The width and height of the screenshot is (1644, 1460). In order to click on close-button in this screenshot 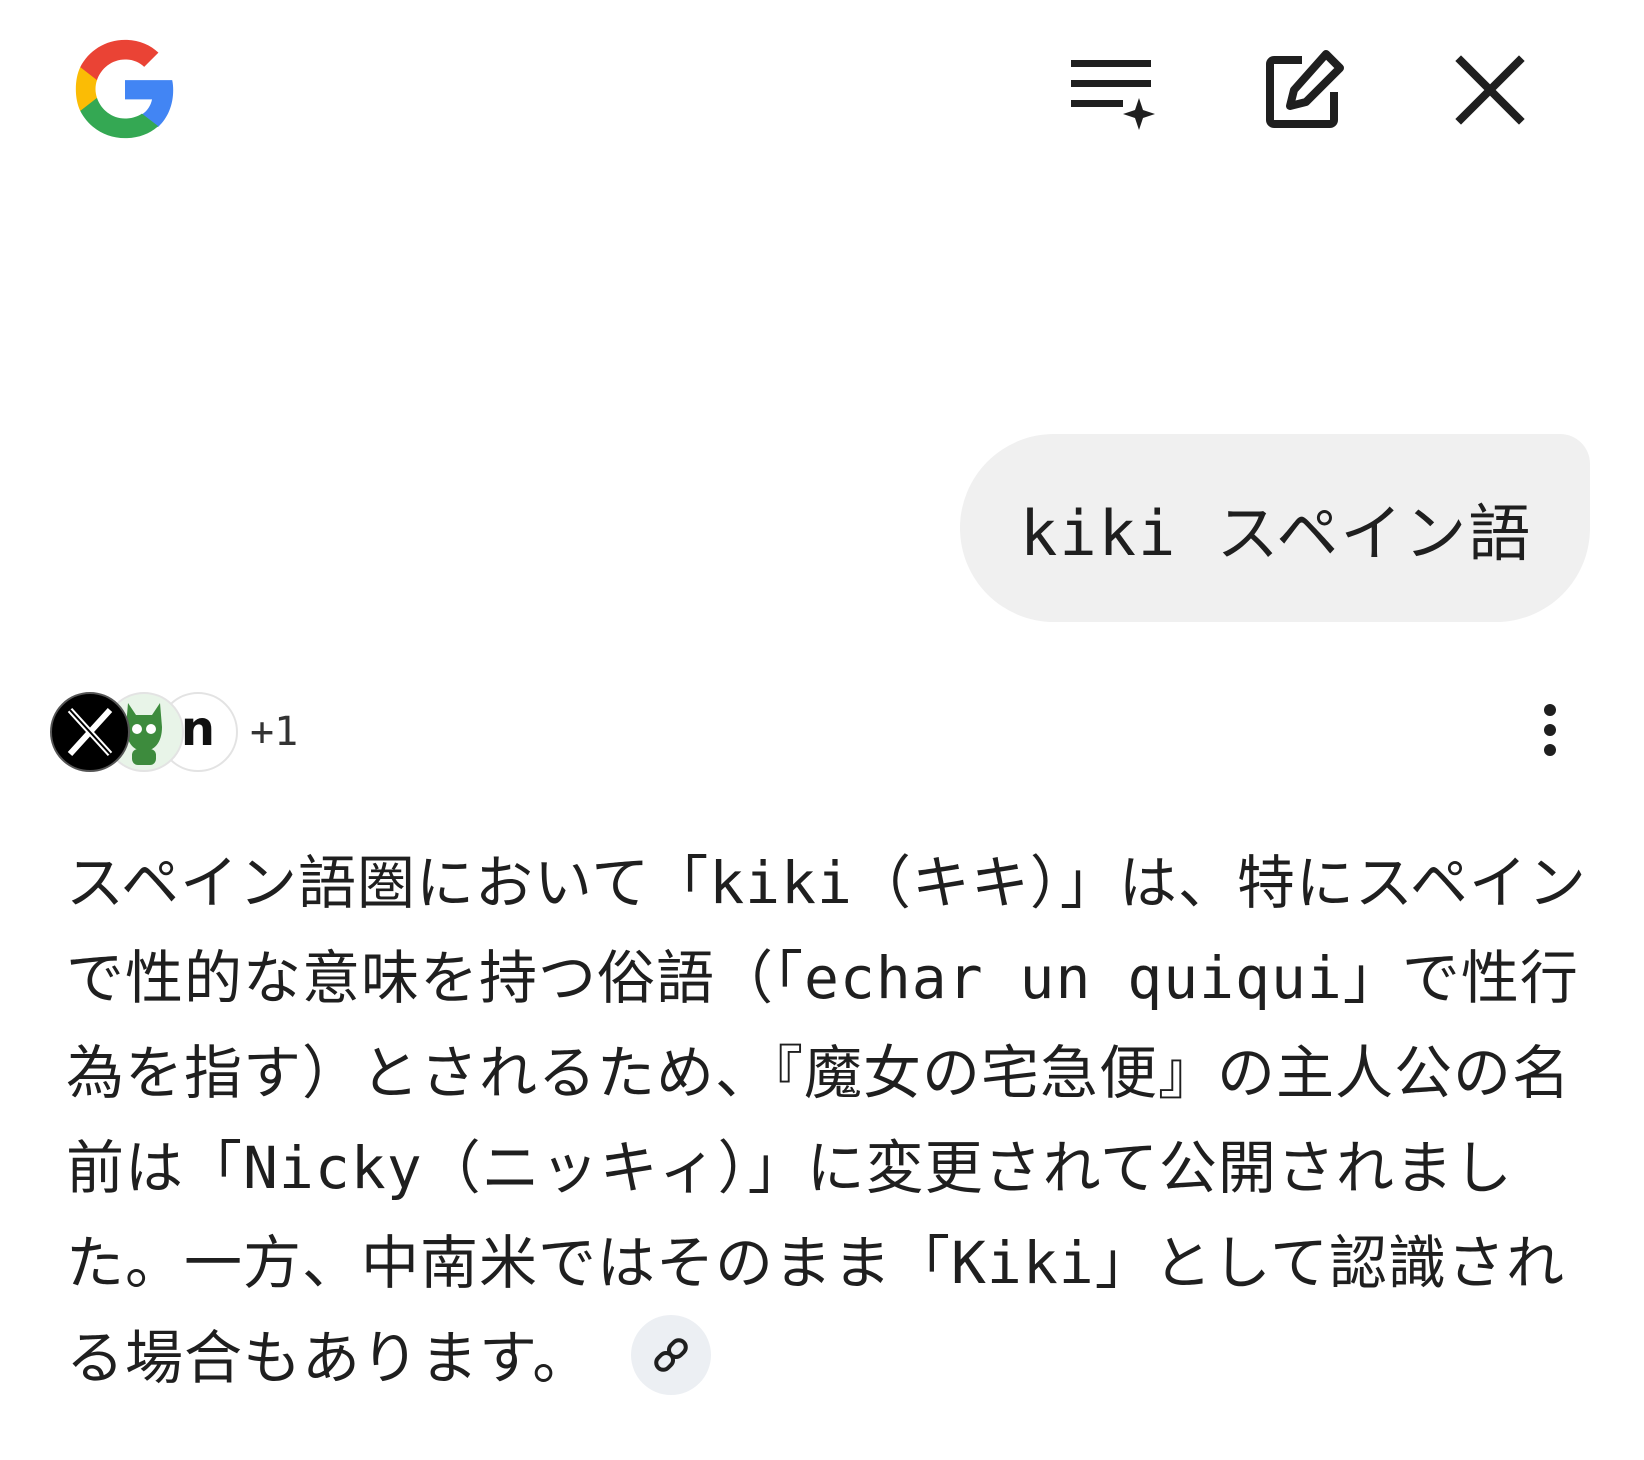, I will do `click(1490, 90)`.